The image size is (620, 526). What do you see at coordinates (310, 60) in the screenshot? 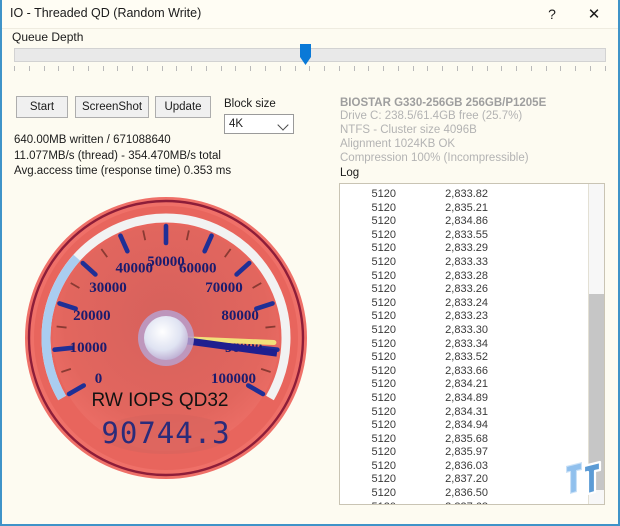
I see `queue-depth-slider` at bounding box center [310, 60].